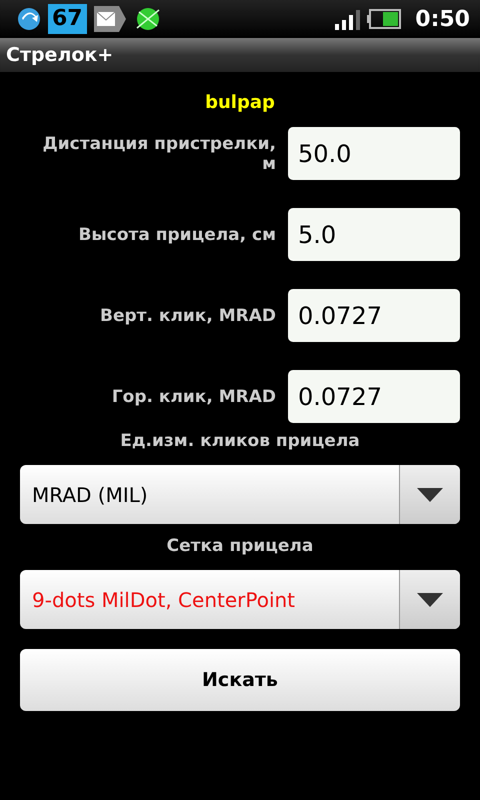  What do you see at coordinates (442, 19) in the screenshot?
I see `clock: 0:50` at bounding box center [442, 19].